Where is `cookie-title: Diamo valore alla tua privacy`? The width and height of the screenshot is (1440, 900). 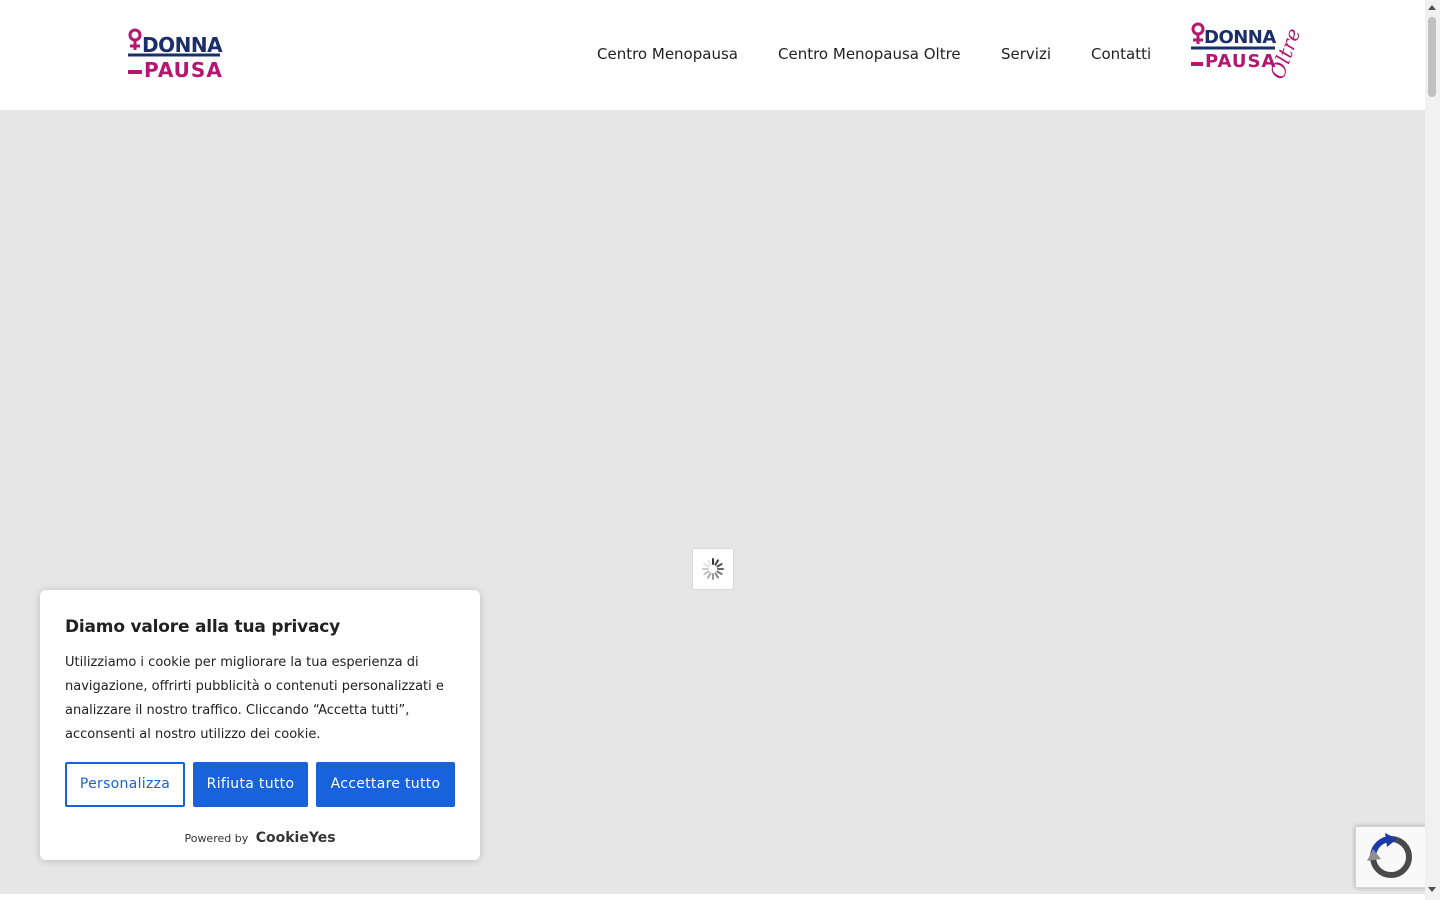 cookie-title: Diamo valore alla tua privacy is located at coordinates (203, 627).